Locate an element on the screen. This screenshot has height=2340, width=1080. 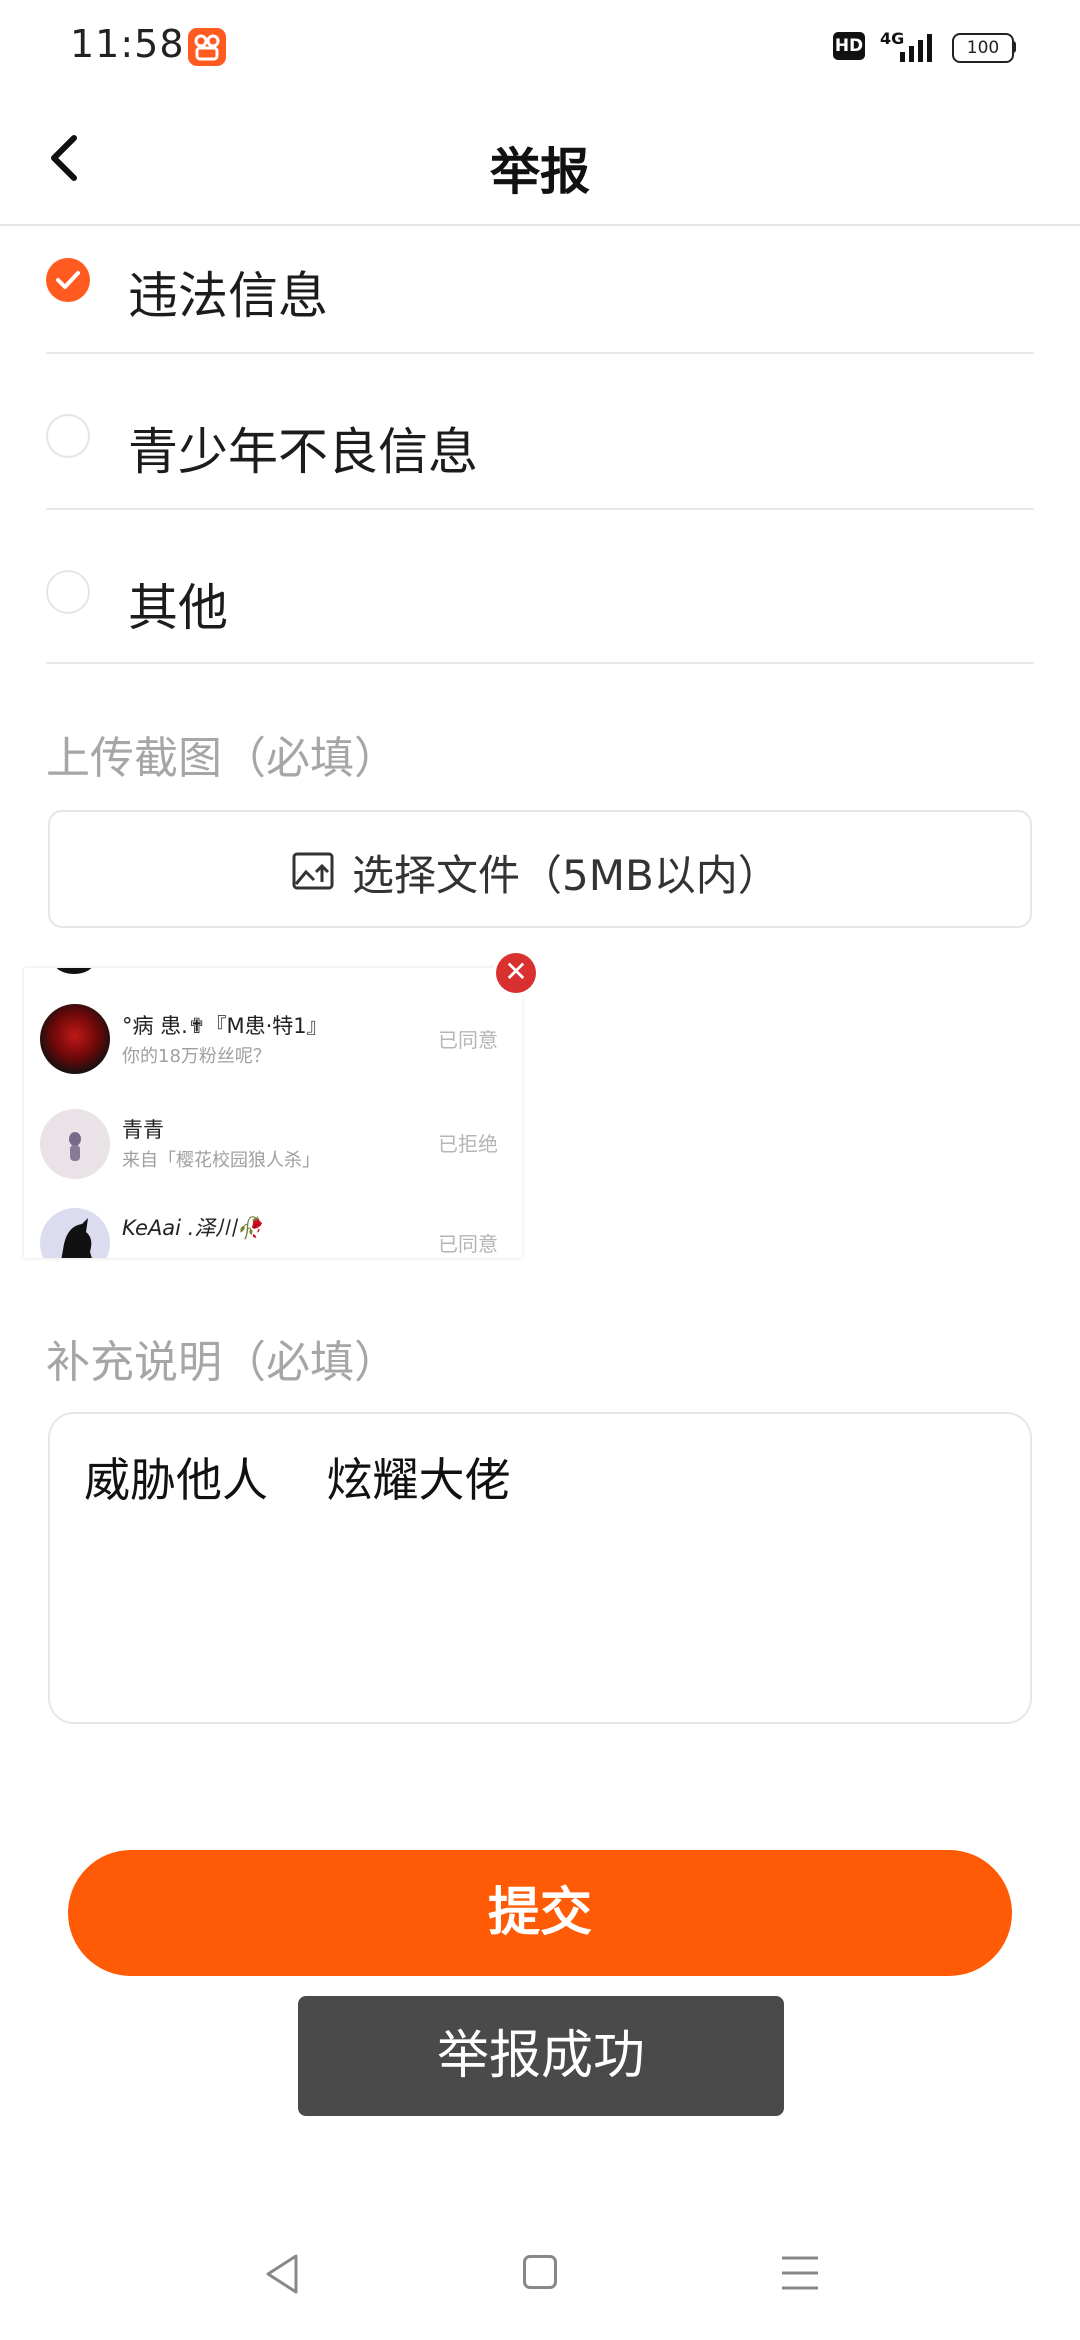
signal-icon is located at coordinates (918, 47).